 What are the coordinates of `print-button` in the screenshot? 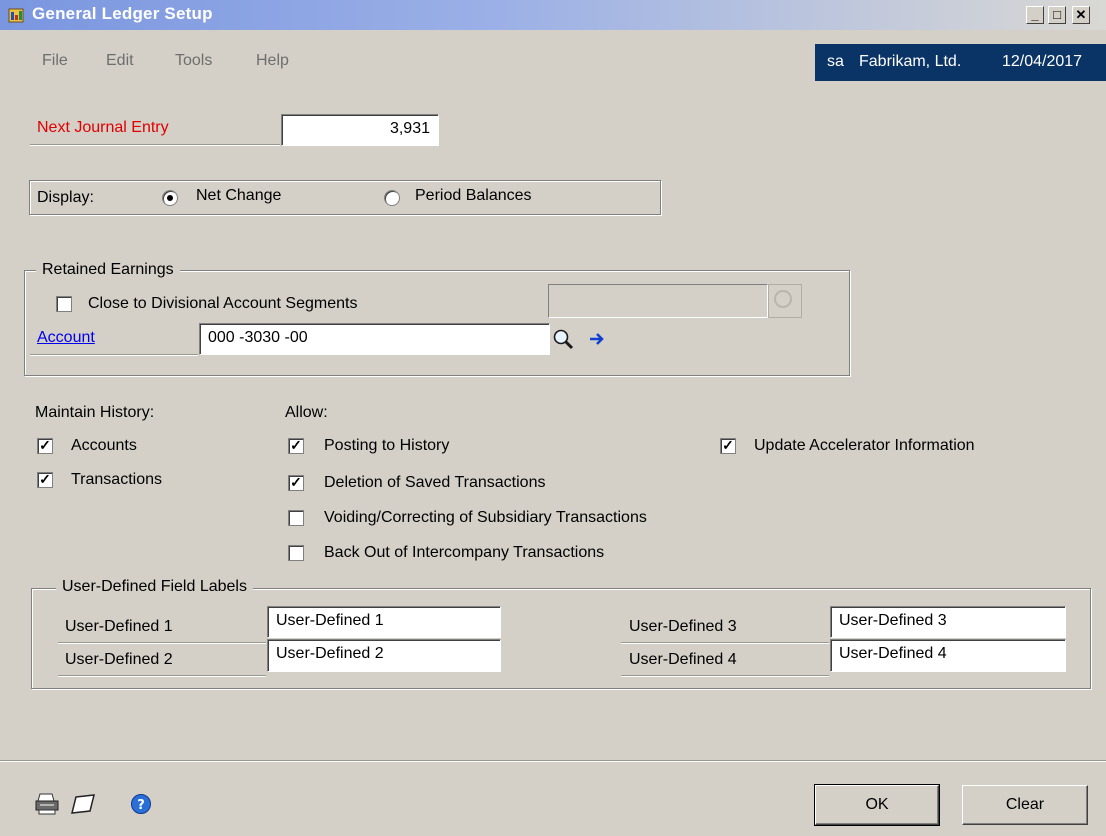 It's located at (47, 804).